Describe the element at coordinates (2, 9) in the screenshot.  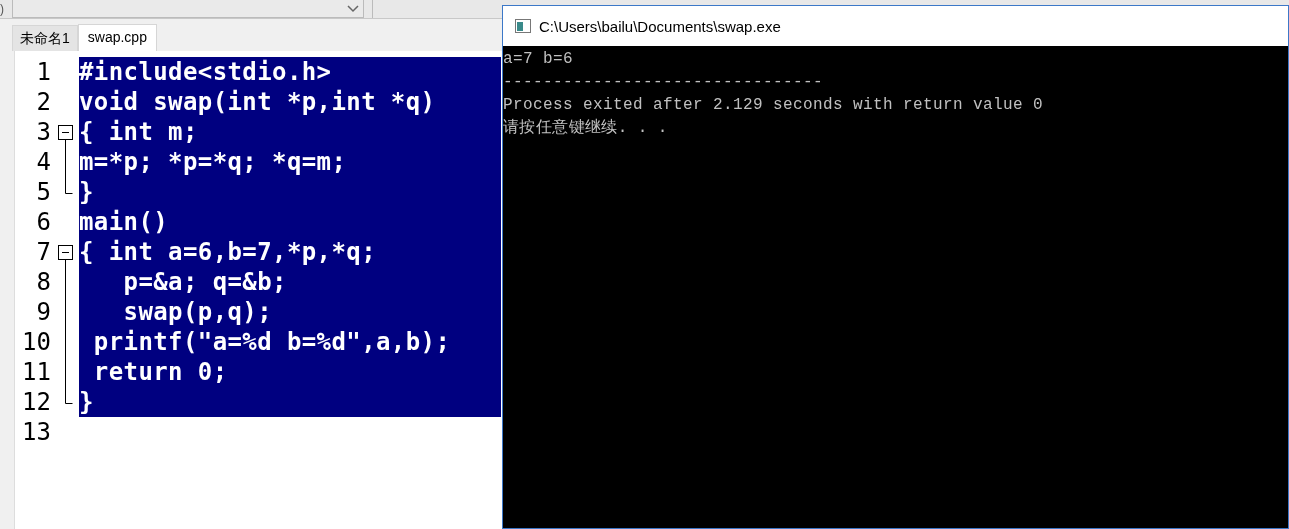
I see `toolbar-text: )` at that location.